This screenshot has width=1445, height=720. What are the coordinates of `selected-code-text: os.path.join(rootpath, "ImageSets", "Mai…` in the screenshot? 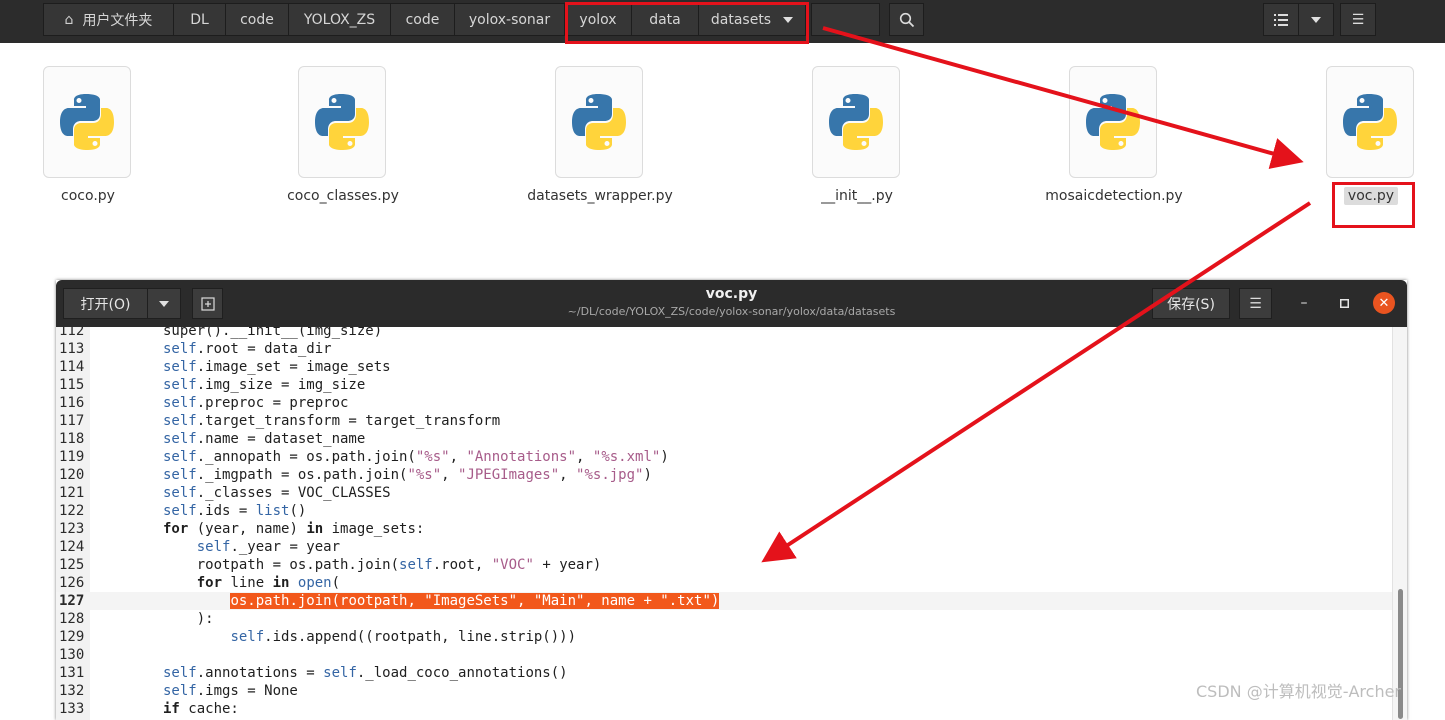 It's located at (475, 601).